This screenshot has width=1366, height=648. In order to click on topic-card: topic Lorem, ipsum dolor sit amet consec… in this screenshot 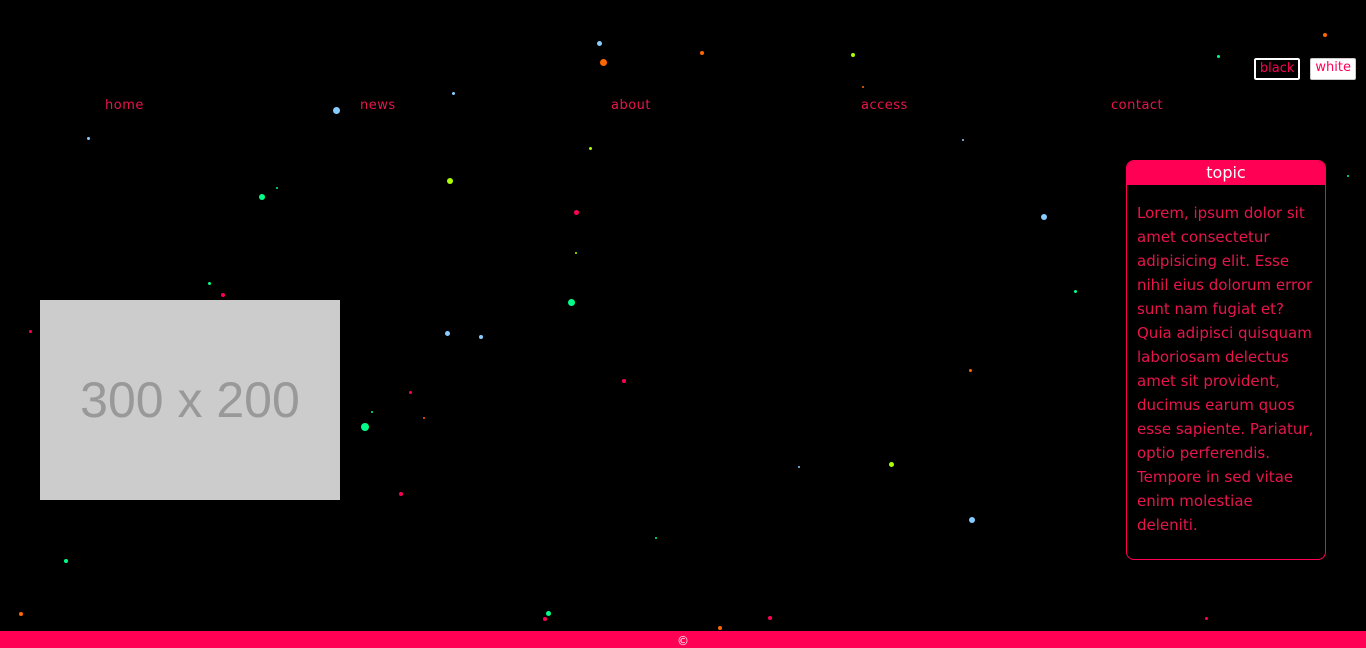, I will do `click(1226, 360)`.